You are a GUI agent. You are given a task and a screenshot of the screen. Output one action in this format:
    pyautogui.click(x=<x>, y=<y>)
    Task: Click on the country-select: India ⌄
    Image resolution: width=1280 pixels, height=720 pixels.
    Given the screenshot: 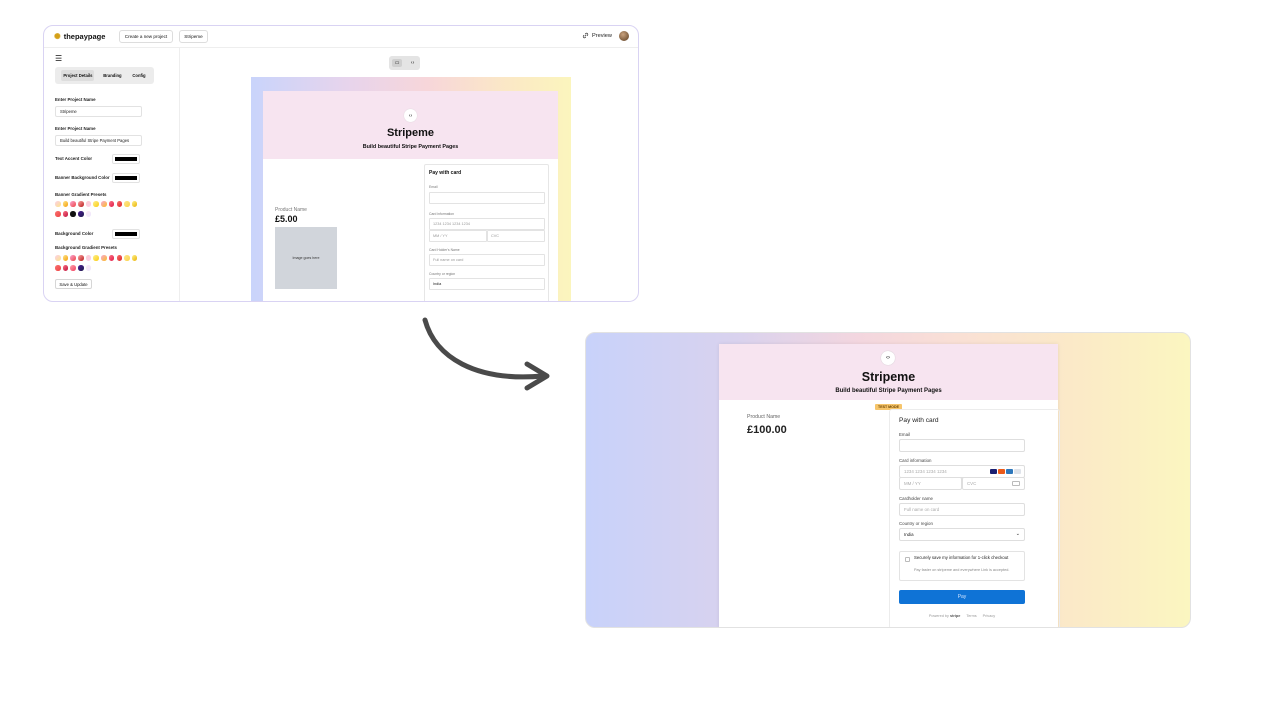 What is the action you would take?
    pyautogui.click(x=962, y=534)
    